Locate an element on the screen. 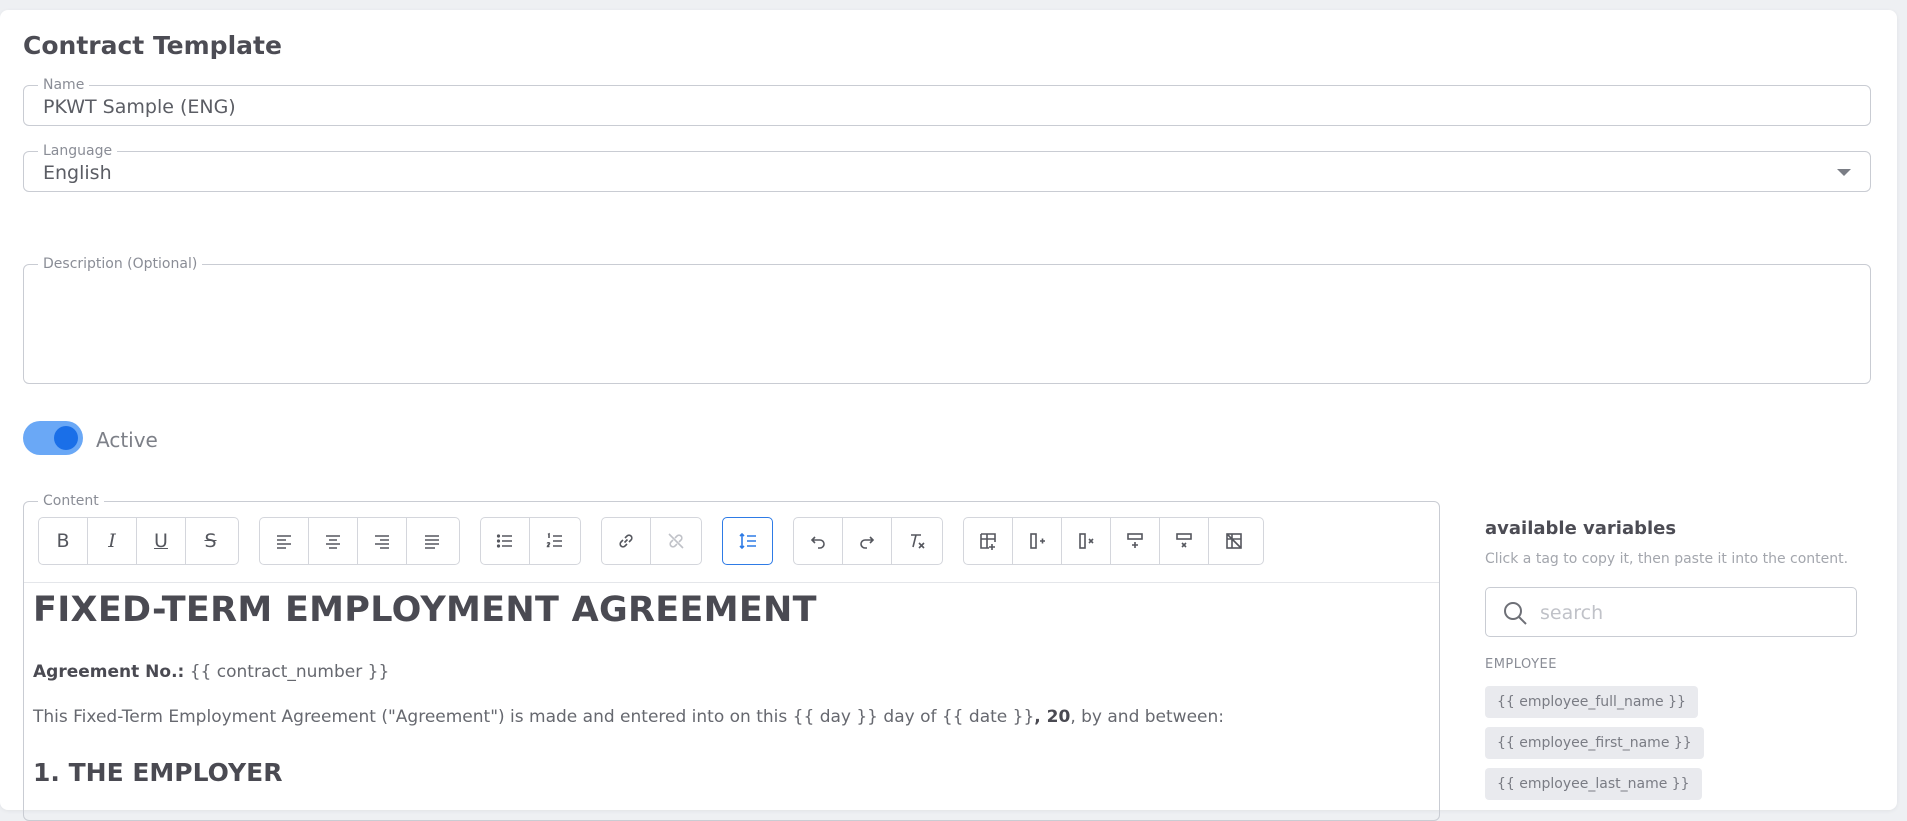 This screenshot has width=1907, height=821. undo-icon is located at coordinates (818, 541).